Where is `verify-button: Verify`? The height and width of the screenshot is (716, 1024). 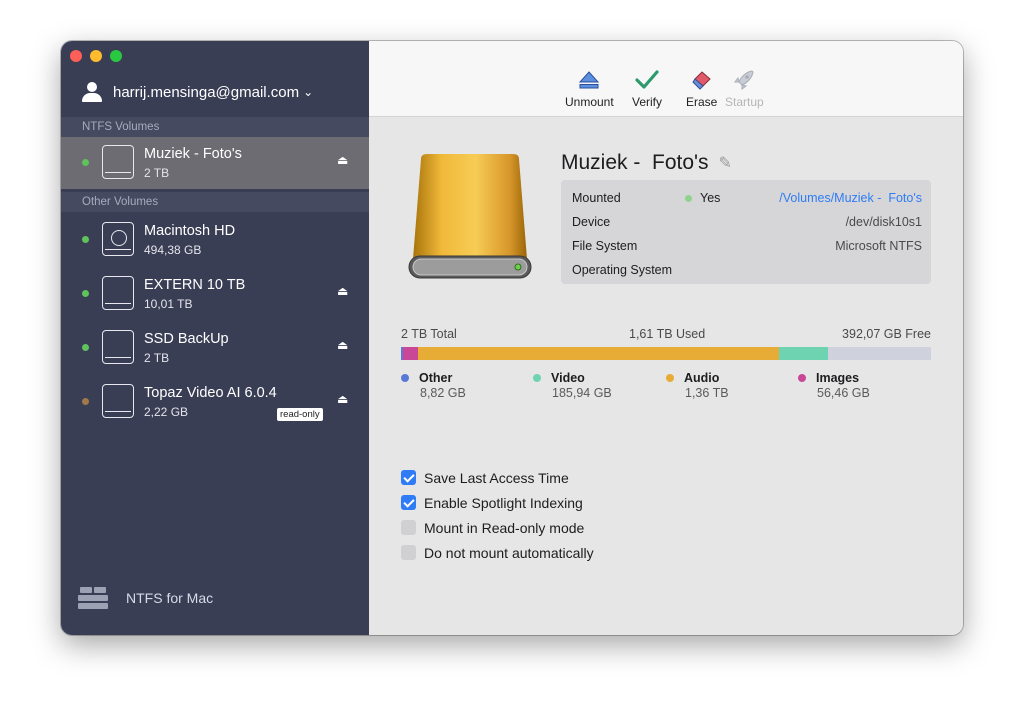
verify-button: Verify is located at coordinates (647, 89).